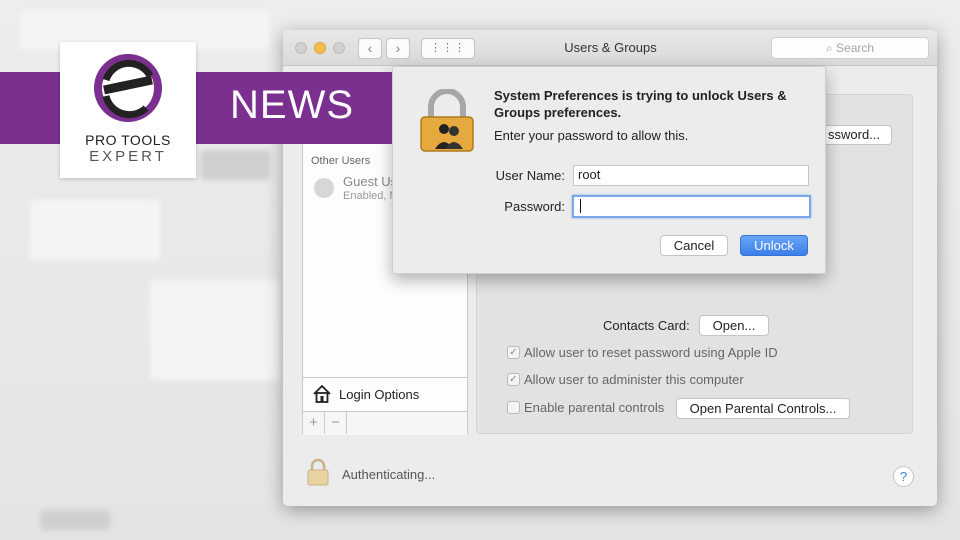 This screenshot has height=540, width=960. Describe the element at coordinates (634, 379) in the screenshot. I see `administer-label: Allow user to administer this computer` at that location.